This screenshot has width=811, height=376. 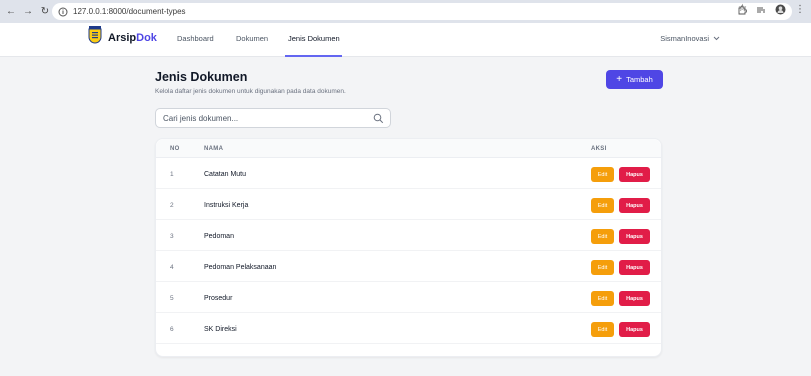 What do you see at coordinates (226, 205) in the screenshot?
I see `row-name: Instruksi Kerja` at bounding box center [226, 205].